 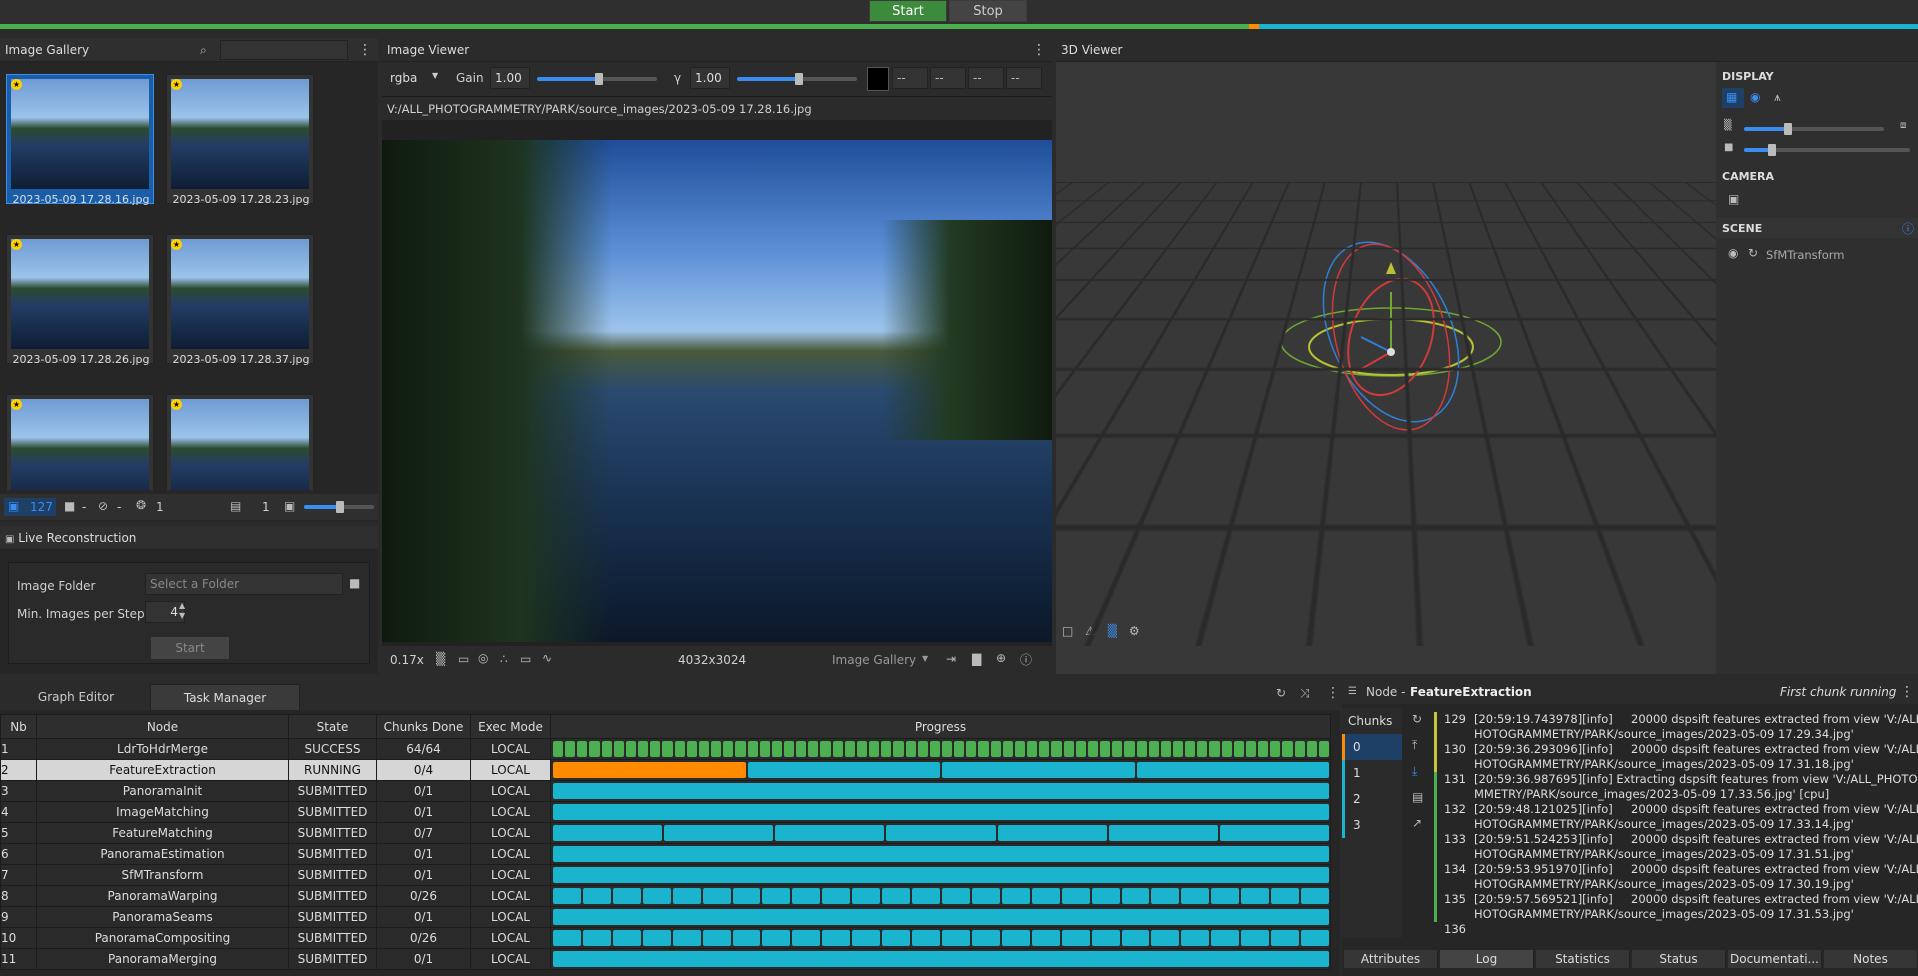 What do you see at coordinates (103, 506) in the screenshot?
I see `no-camera-icon: ⊘` at bounding box center [103, 506].